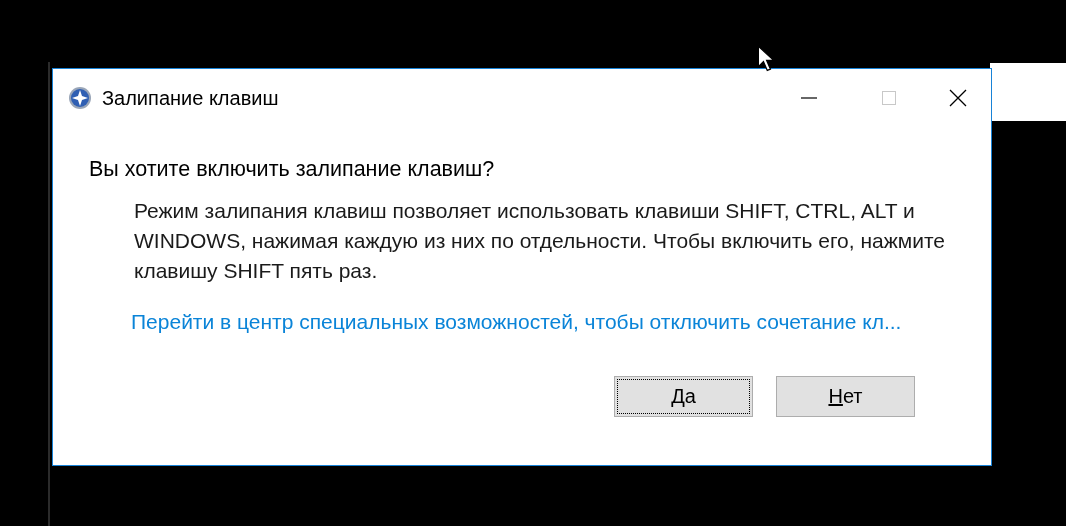  I want to click on maximize-icon, so click(889, 98).